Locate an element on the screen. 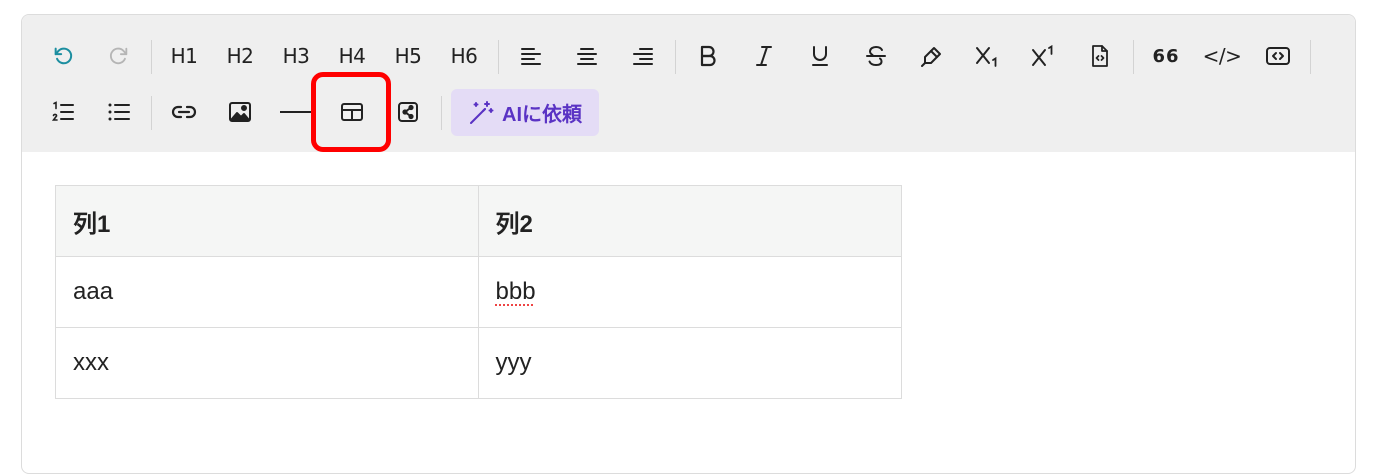 Image resolution: width=1384 pixels, height=474 pixels. undo-button is located at coordinates (63, 56).